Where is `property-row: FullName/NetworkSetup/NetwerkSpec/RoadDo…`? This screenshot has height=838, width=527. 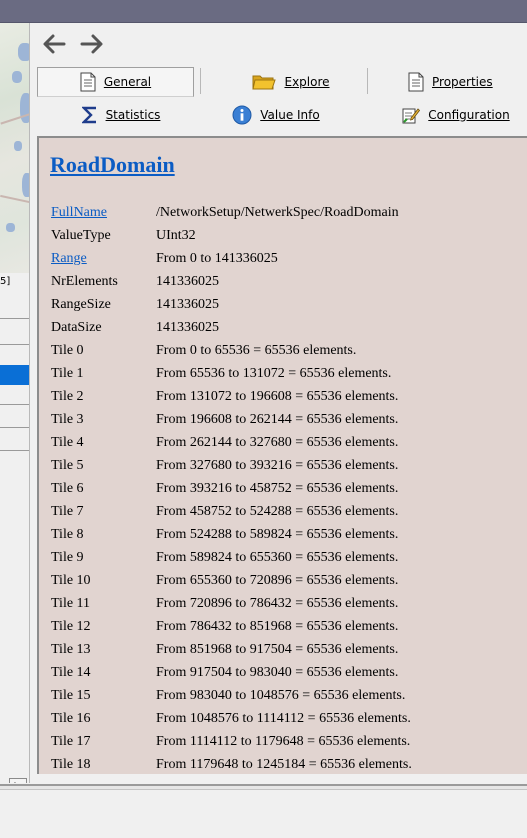 property-row: FullName/NetworkSetup/NetwerkSpec/RoadDo… is located at coordinates (286, 212).